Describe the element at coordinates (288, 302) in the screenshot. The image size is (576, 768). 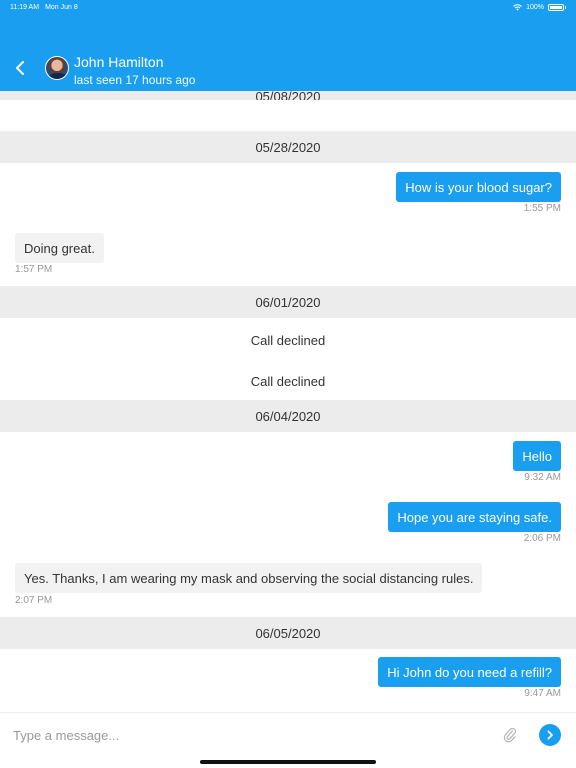
I see `date-separator: 06/01/2020` at that location.